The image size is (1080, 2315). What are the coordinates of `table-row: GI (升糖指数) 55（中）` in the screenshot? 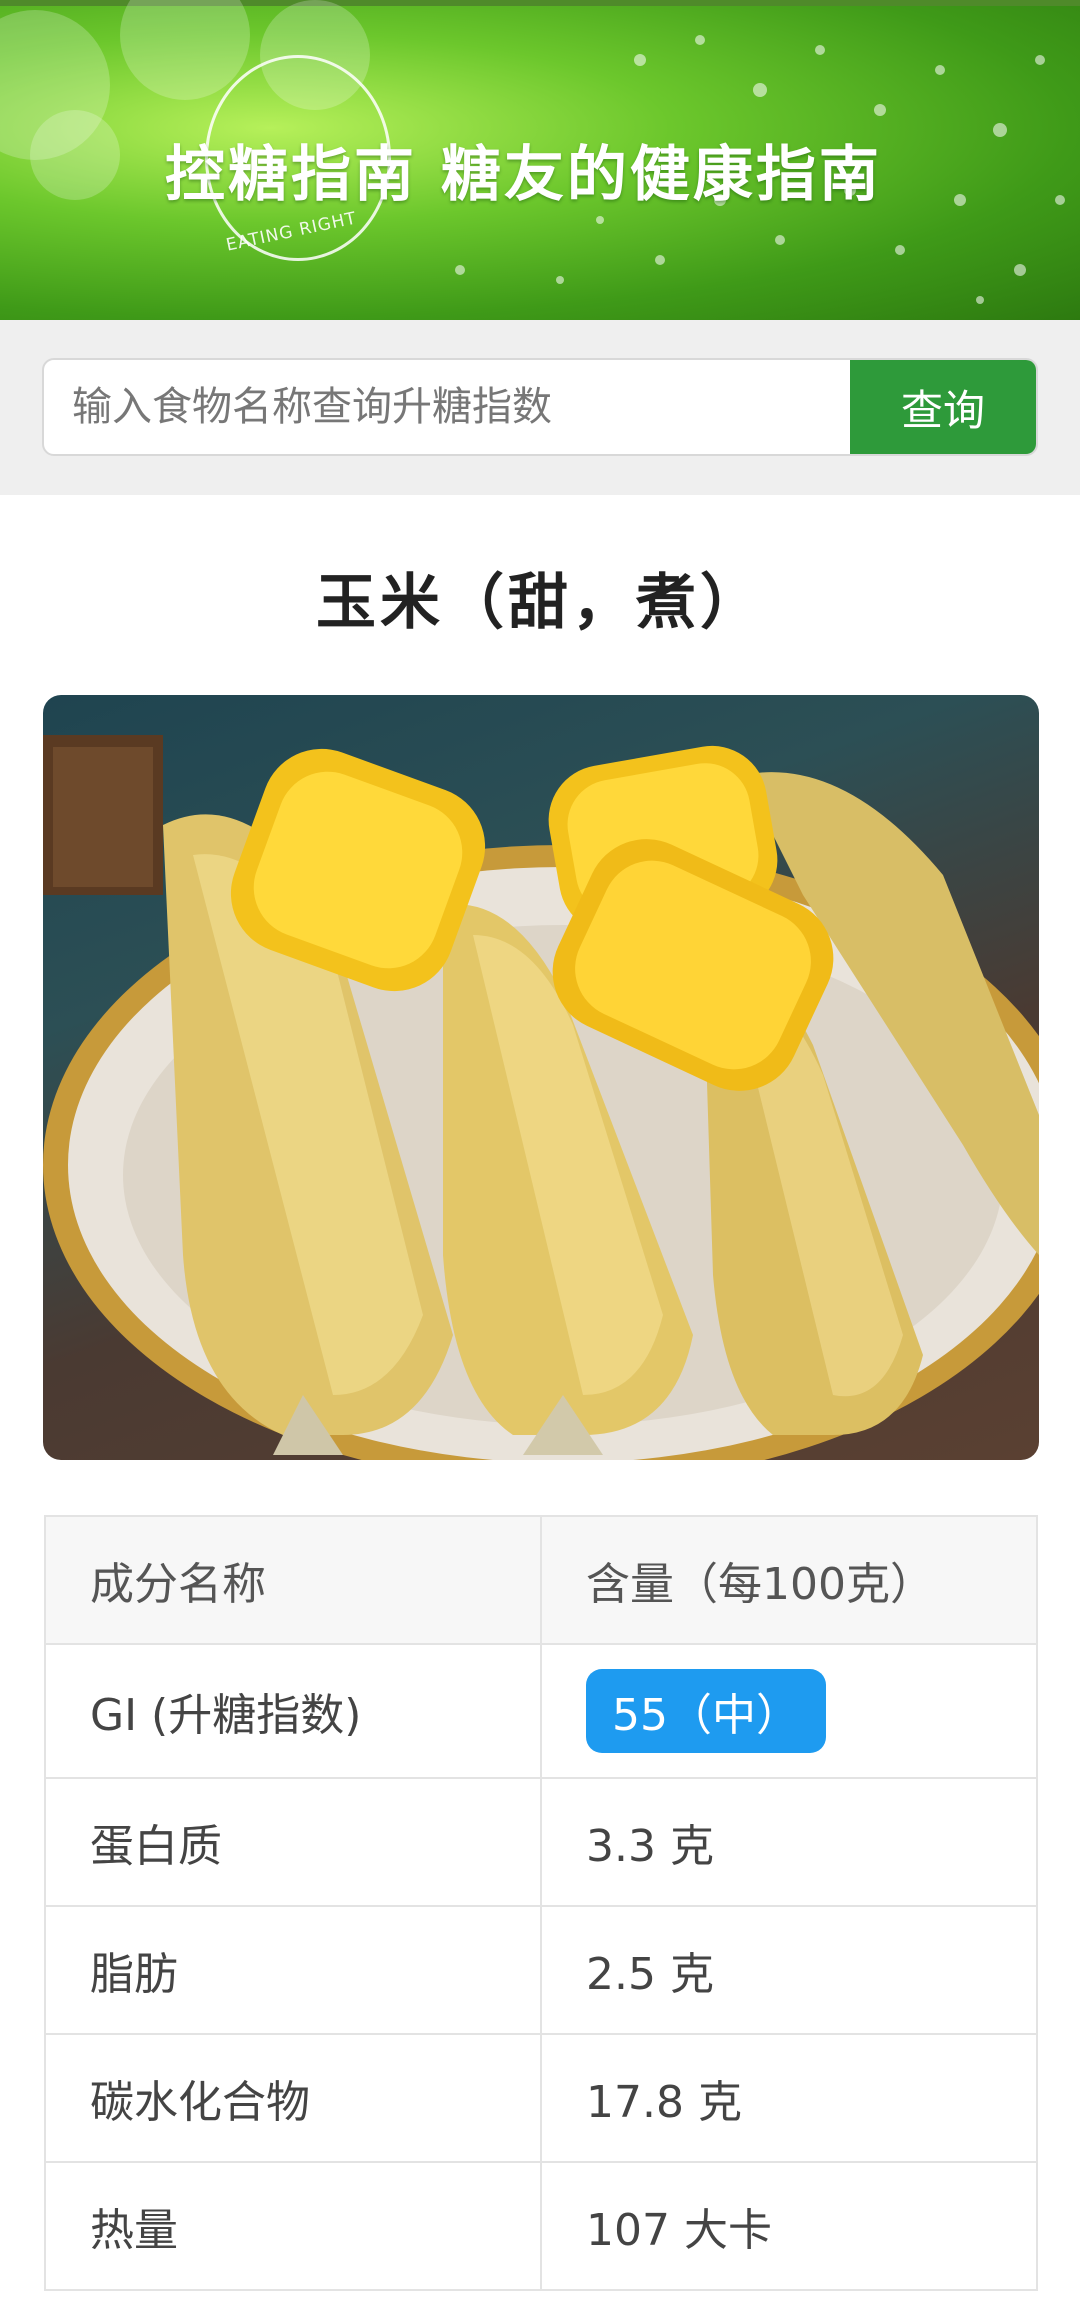 It's located at (541, 1711).